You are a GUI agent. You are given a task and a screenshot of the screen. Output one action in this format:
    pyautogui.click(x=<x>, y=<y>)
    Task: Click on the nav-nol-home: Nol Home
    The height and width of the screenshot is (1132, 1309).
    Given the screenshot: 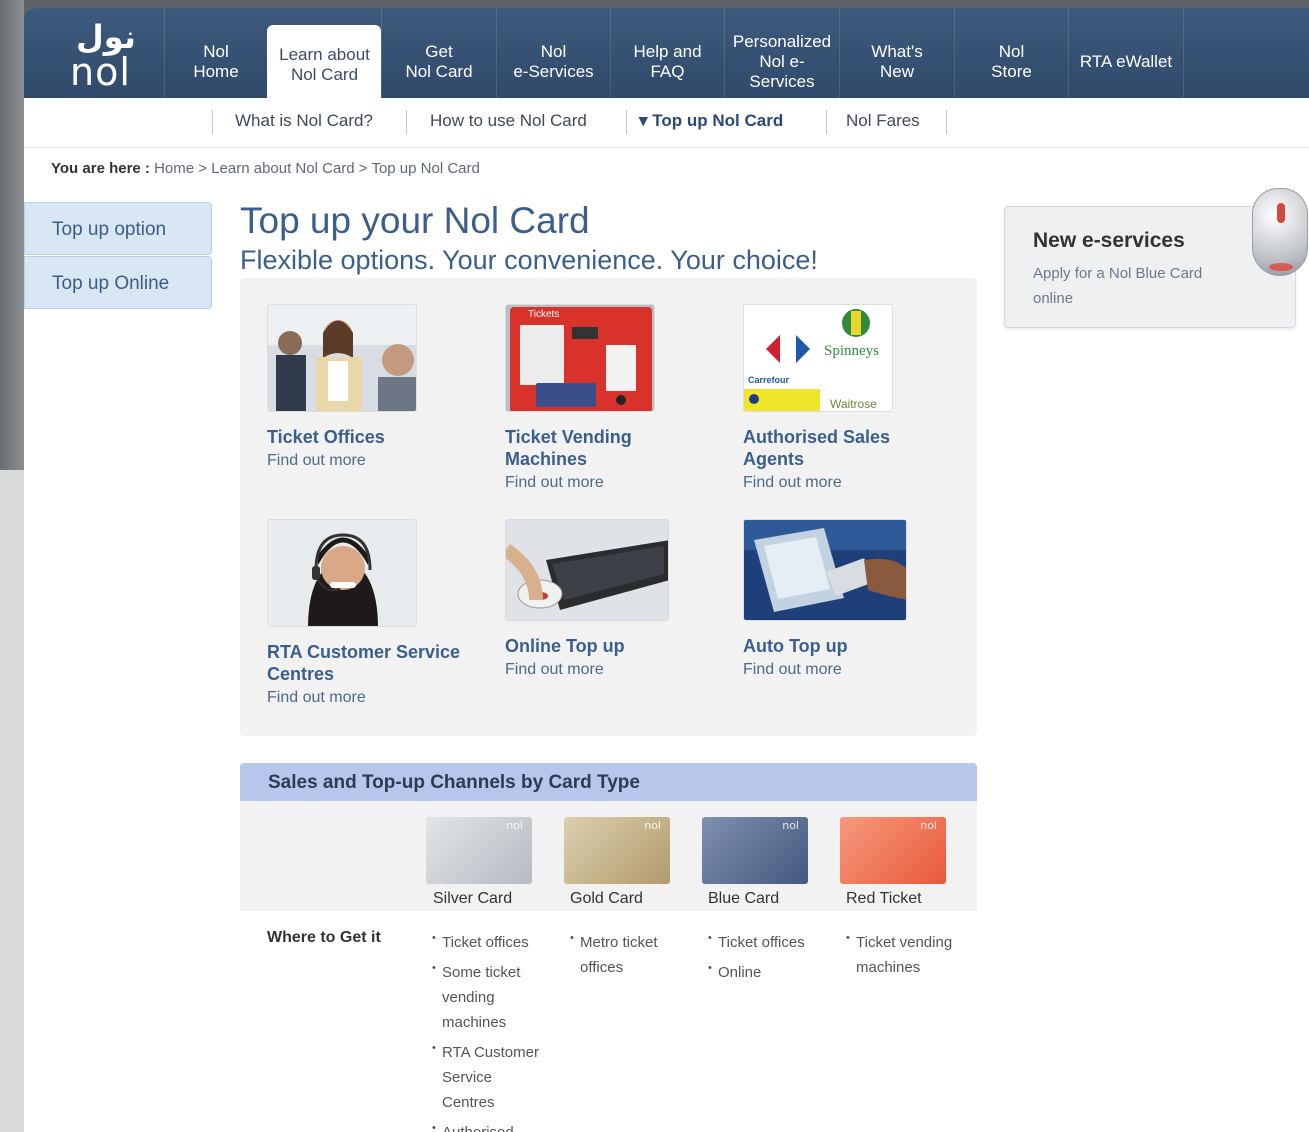 What is the action you would take?
    pyautogui.click(x=215, y=53)
    